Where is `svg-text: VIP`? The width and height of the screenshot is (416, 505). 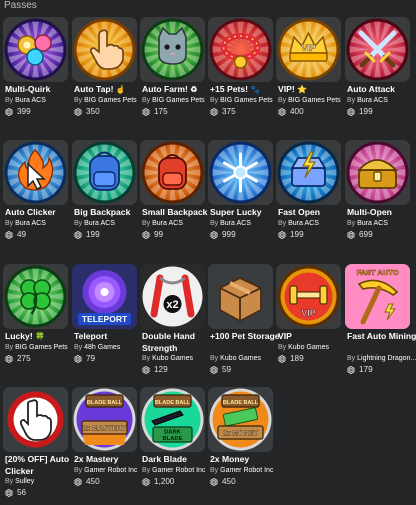 svg-text: VIP is located at coordinates (308, 48).